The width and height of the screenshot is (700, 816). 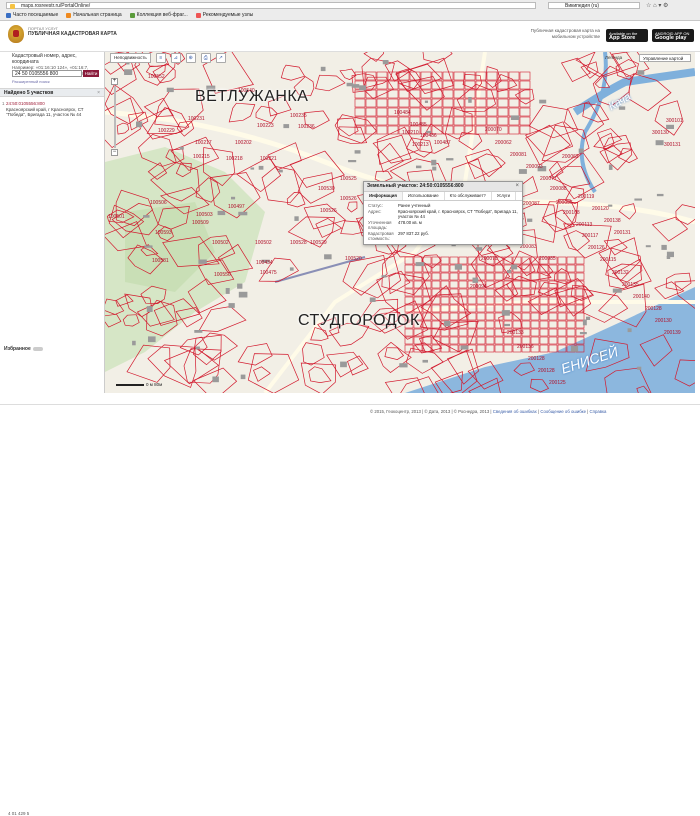 What do you see at coordinates (594, 5) in the screenshot?
I see `browser-search-box: Википедия (ru)` at bounding box center [594, 5].